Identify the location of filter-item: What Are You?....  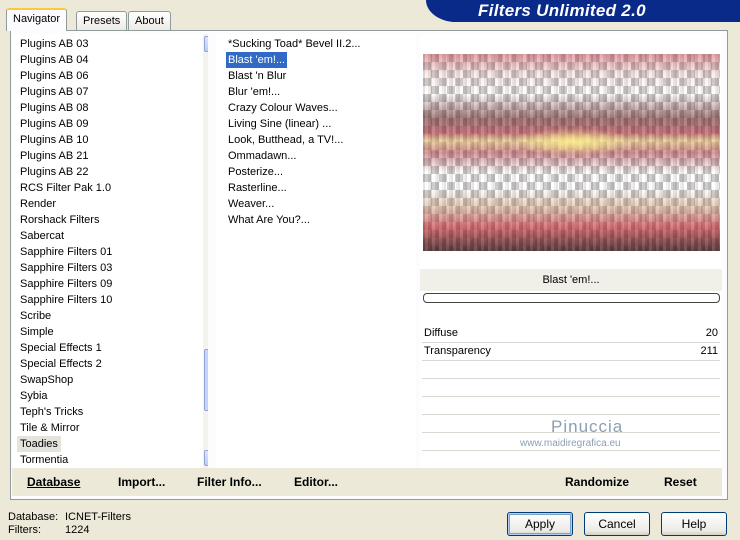
(269, 220).